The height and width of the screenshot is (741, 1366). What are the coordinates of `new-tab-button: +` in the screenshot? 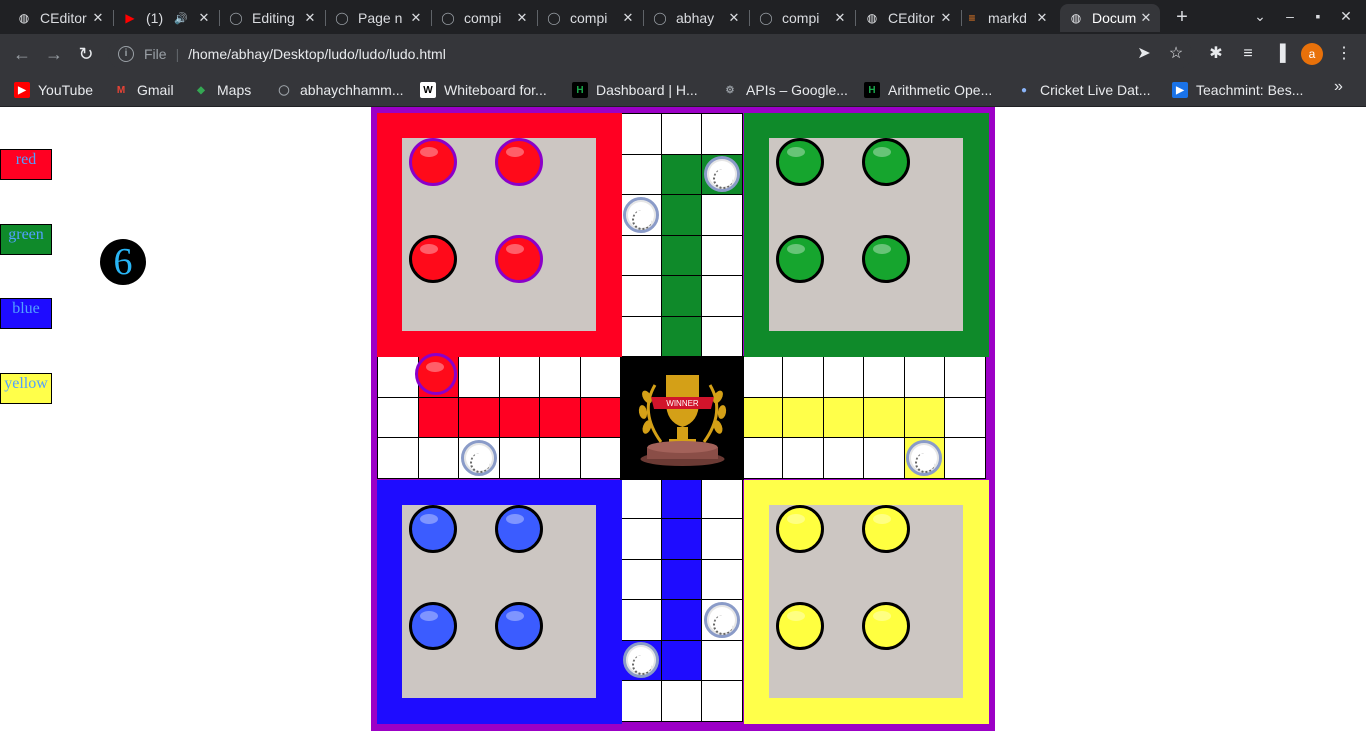 It's located at (1182, 17).